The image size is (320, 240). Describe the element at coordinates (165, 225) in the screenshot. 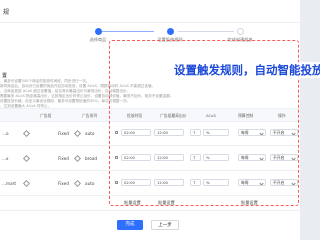

I see `previous-step-button: 上一步` at that location.